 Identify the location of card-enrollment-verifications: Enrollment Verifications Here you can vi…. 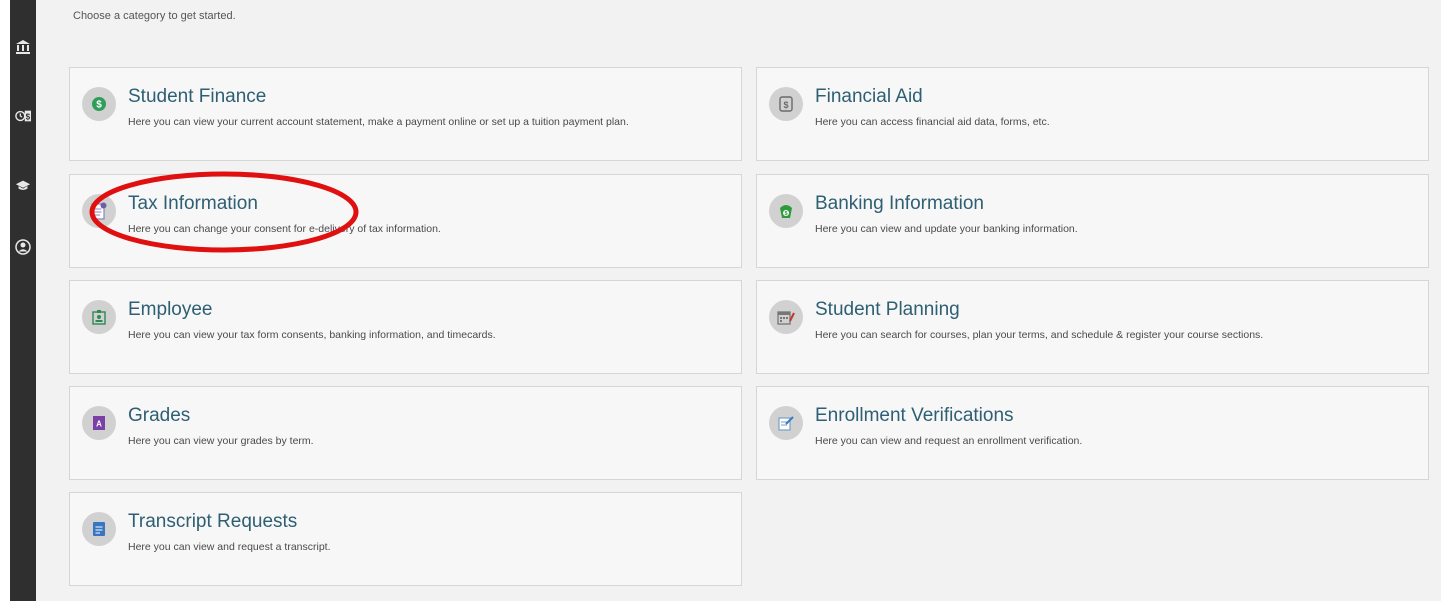
(1092, 433).